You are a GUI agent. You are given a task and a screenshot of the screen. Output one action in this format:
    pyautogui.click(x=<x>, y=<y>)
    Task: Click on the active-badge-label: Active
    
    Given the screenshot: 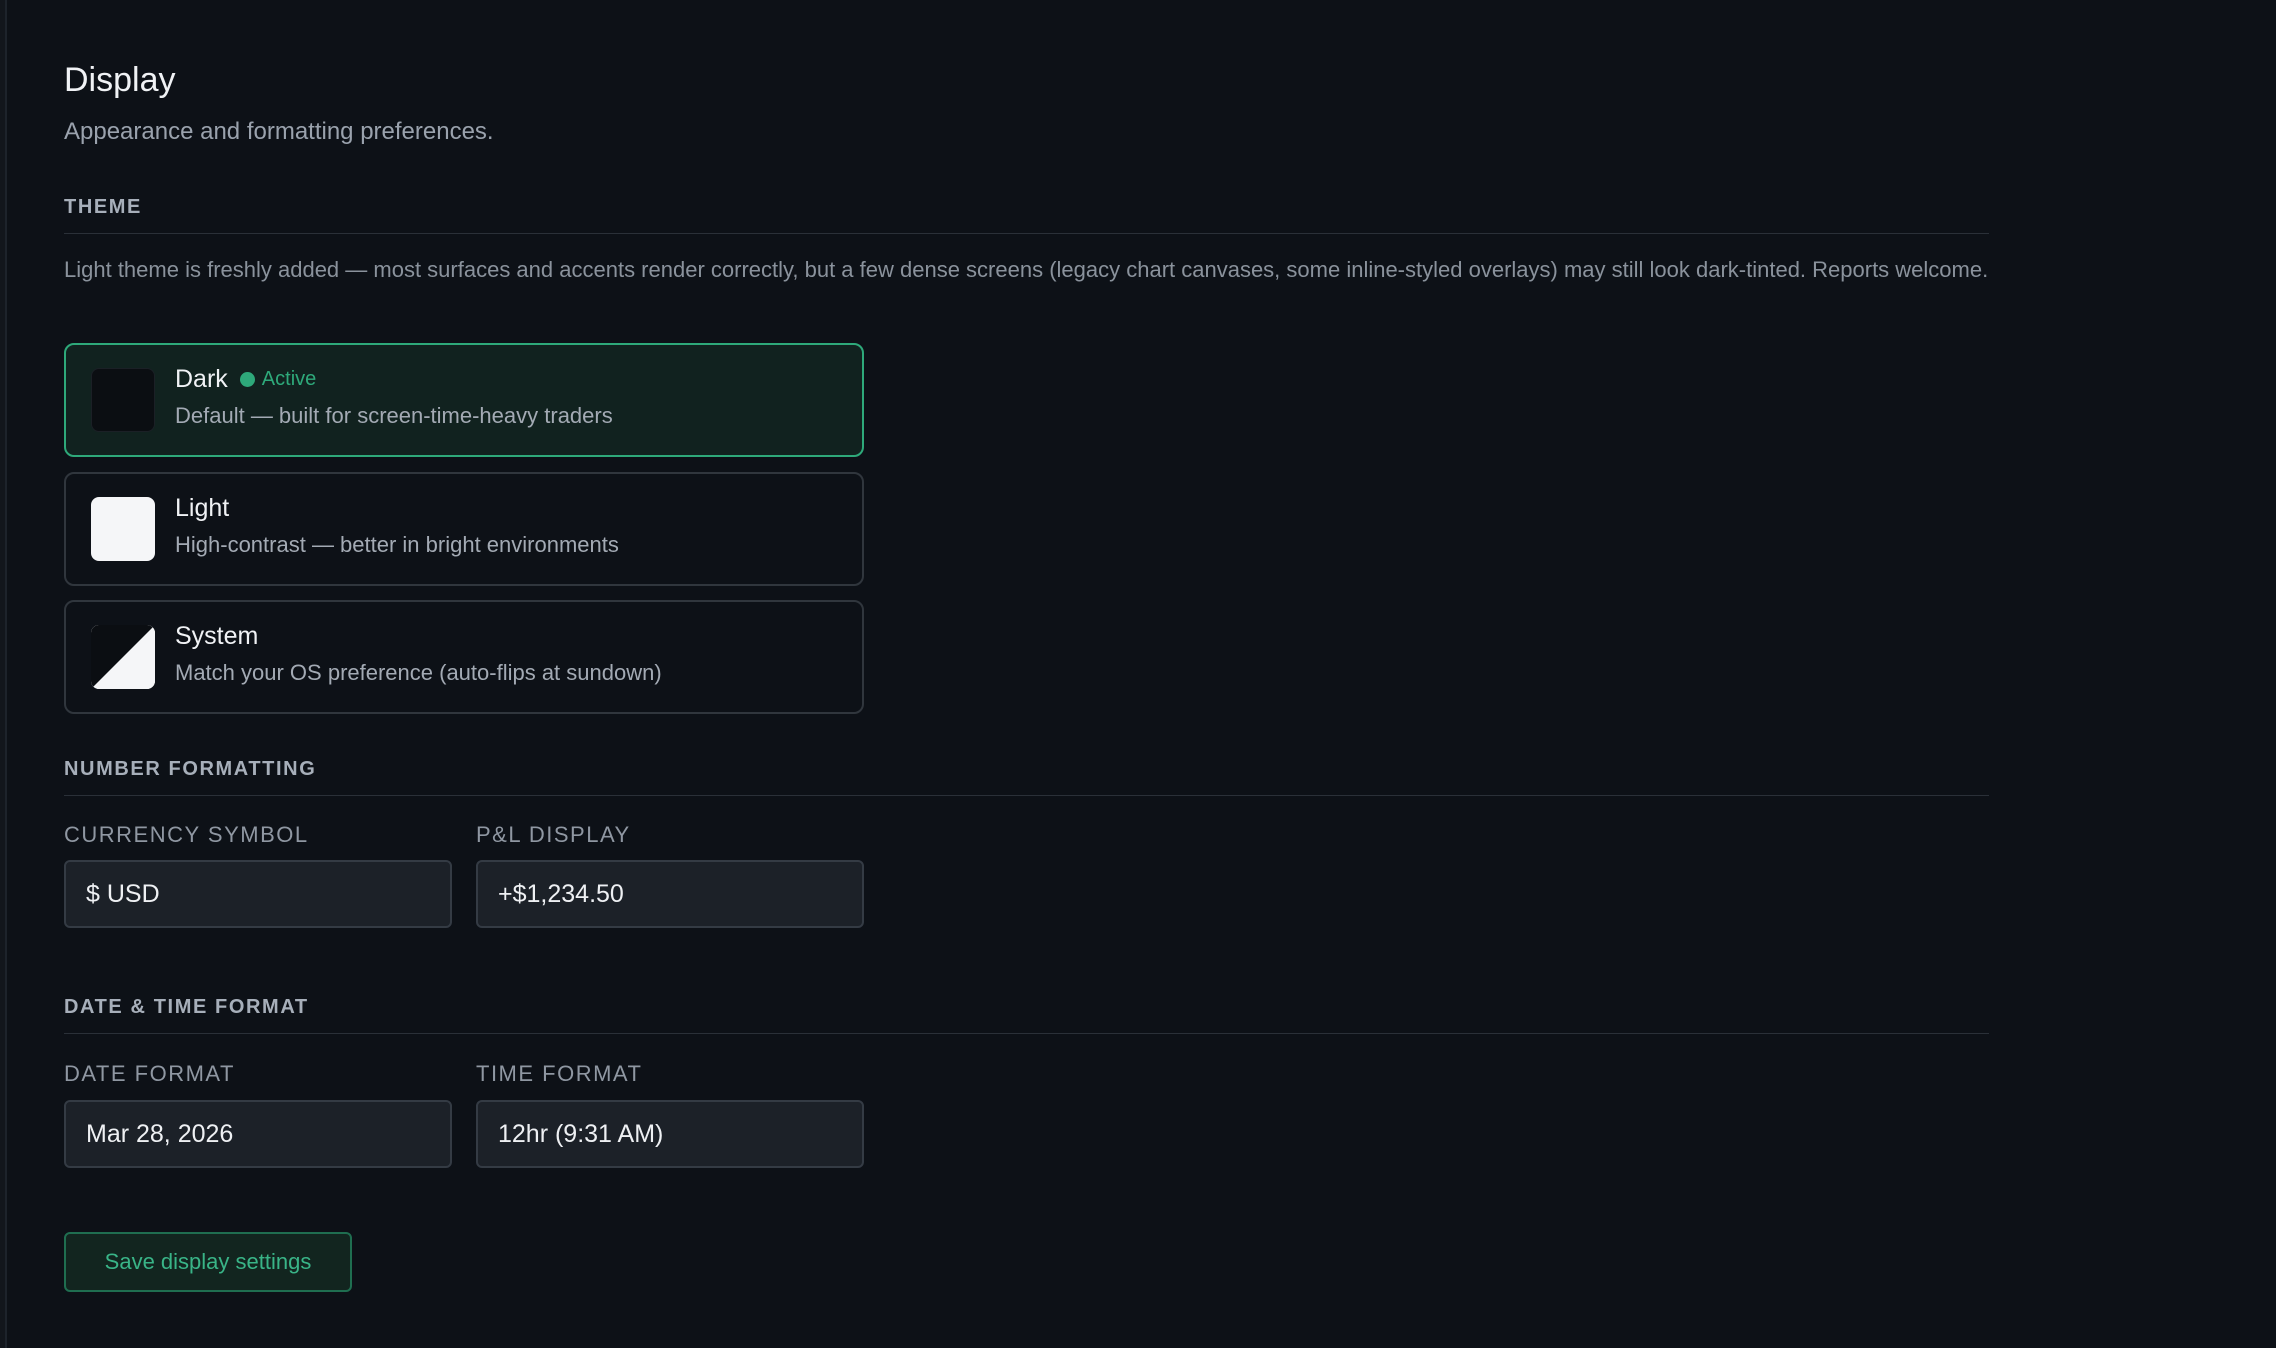 What is the action you would take?
    pyautogui.click(x=289, y=379)
    